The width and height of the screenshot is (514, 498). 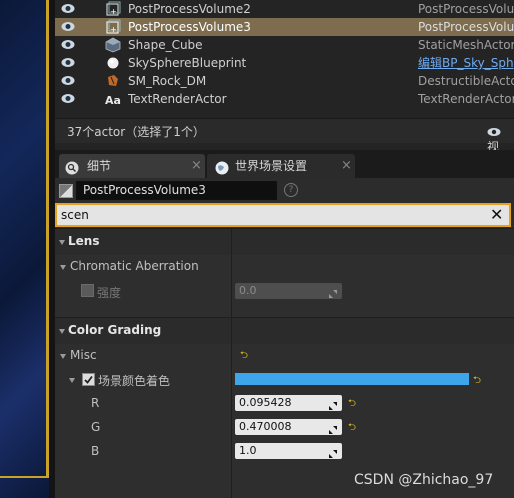 I want to click on property-label: 强度, so click(x=109, y=293).